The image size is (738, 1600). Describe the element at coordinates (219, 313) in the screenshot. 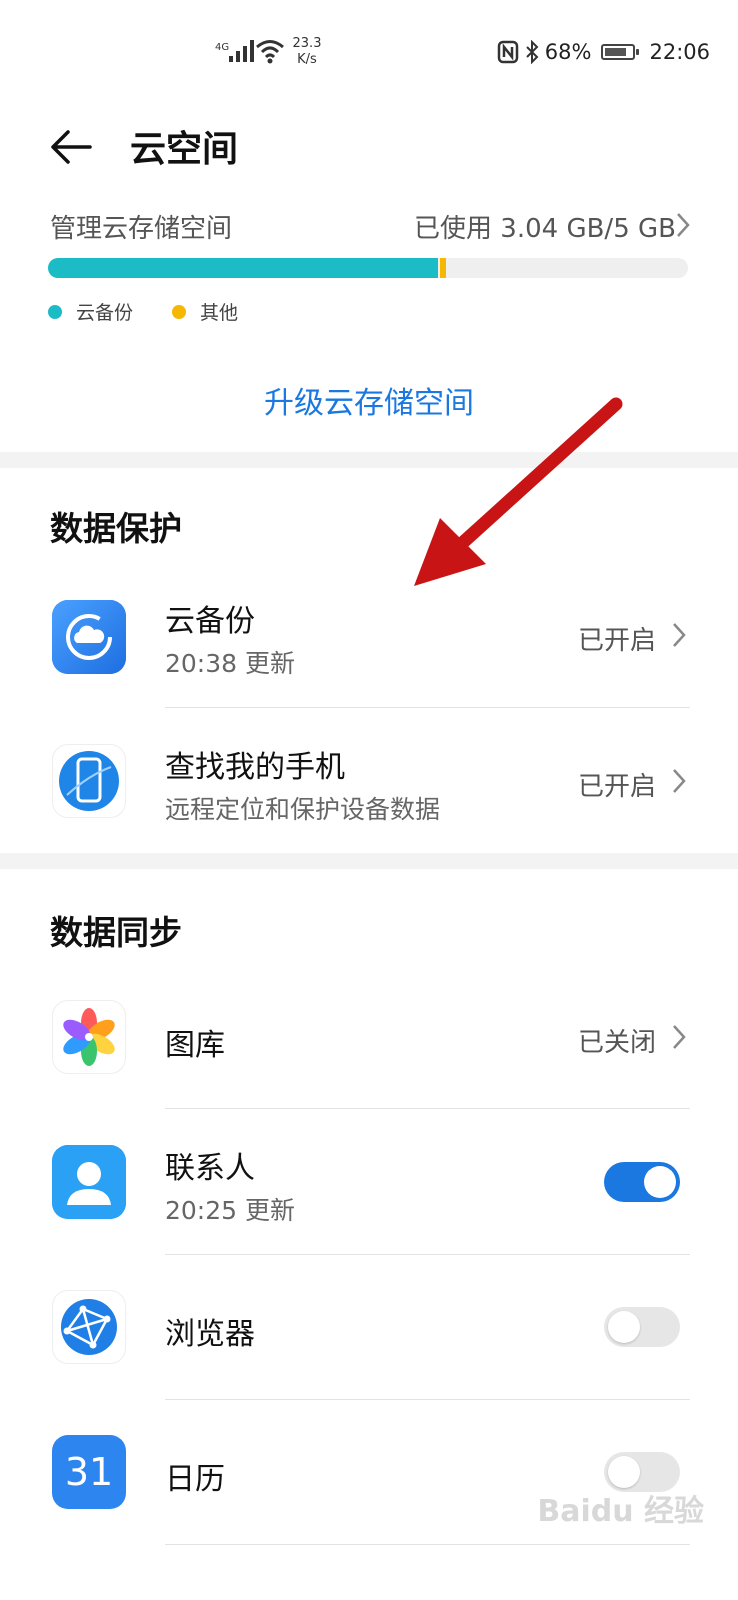

I see `legend-label-other: 其他` at that location.